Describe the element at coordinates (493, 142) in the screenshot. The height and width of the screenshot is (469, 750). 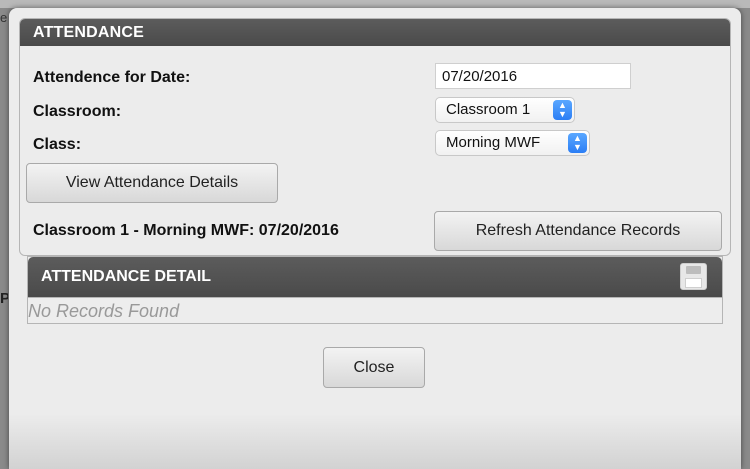
I see `class-select-value: Morning MWF` at that location.